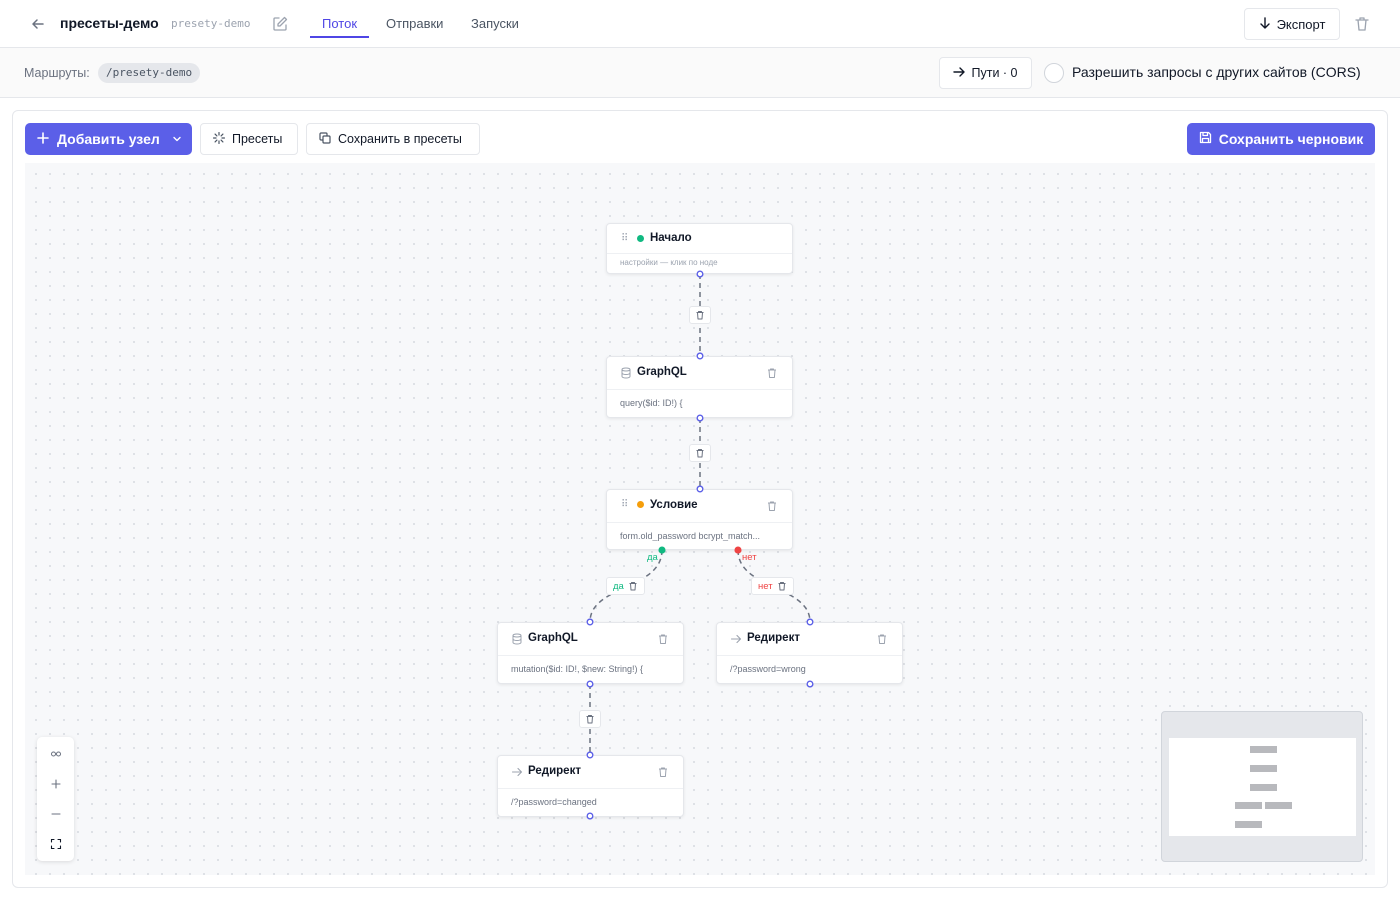  Describe the element at coordinates (257, 139) in the screenshot. I see `presets-label: Пресеты` at that location.